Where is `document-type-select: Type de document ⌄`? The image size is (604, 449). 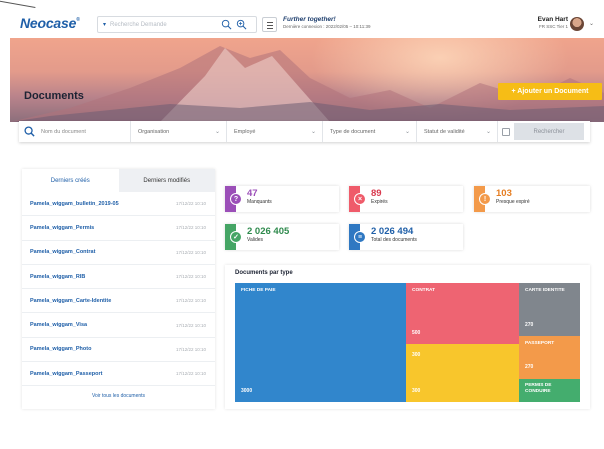 document-type-select: Type de document ⌄ is located at coordinates (370, 131).